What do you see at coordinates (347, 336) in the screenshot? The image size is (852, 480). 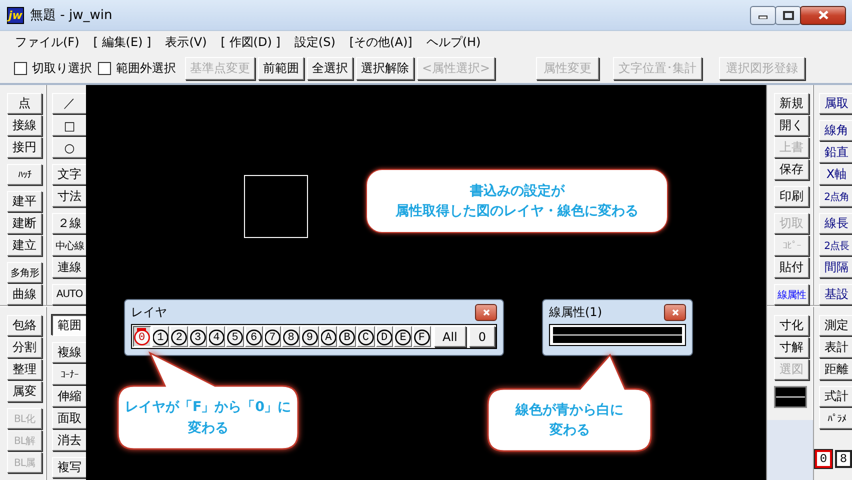 I see `layer-button: B` at bounding box center [347, 336].